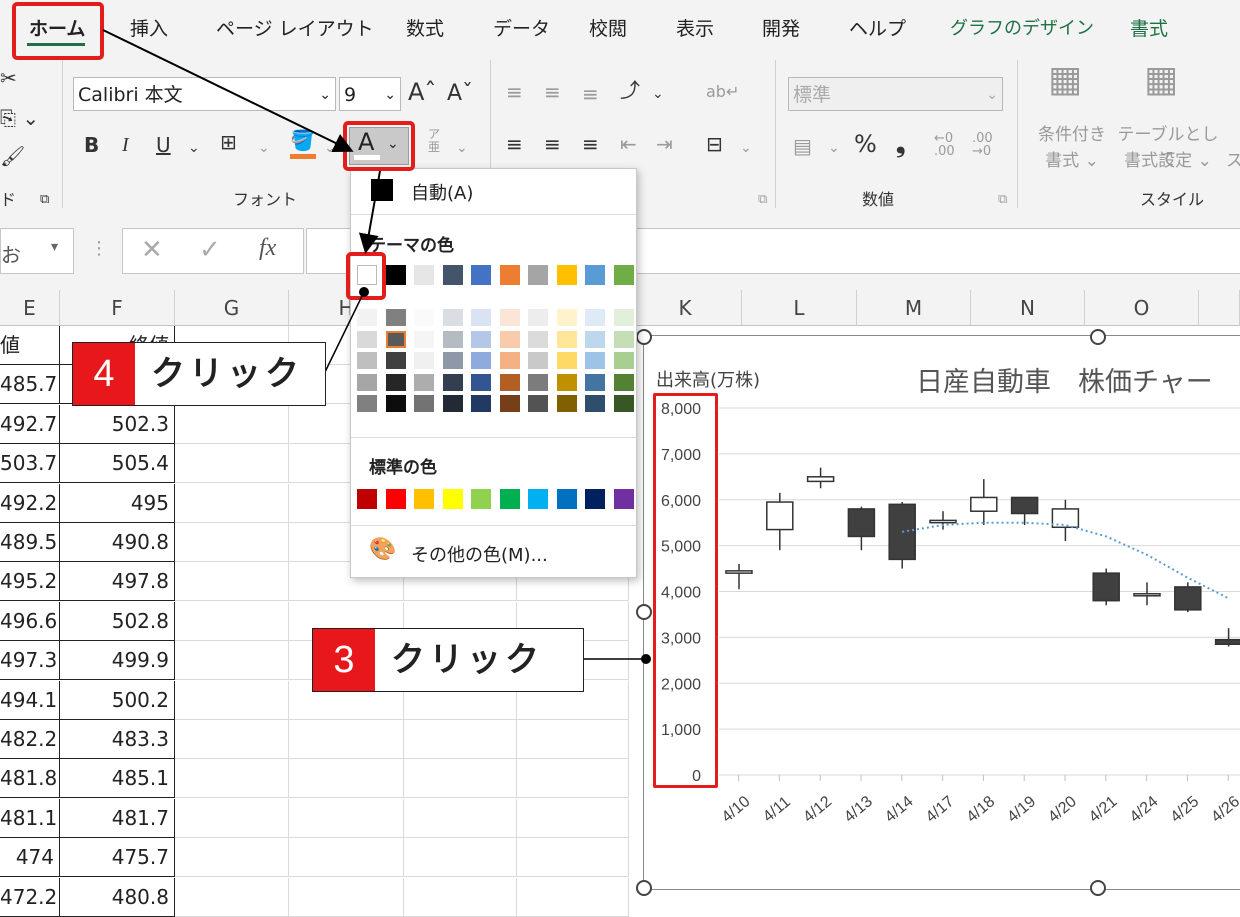  What do you see at coordinates (344, 660) in the screenshot?
I see `callout-step-number: 3` at bounding box center [344, 660].